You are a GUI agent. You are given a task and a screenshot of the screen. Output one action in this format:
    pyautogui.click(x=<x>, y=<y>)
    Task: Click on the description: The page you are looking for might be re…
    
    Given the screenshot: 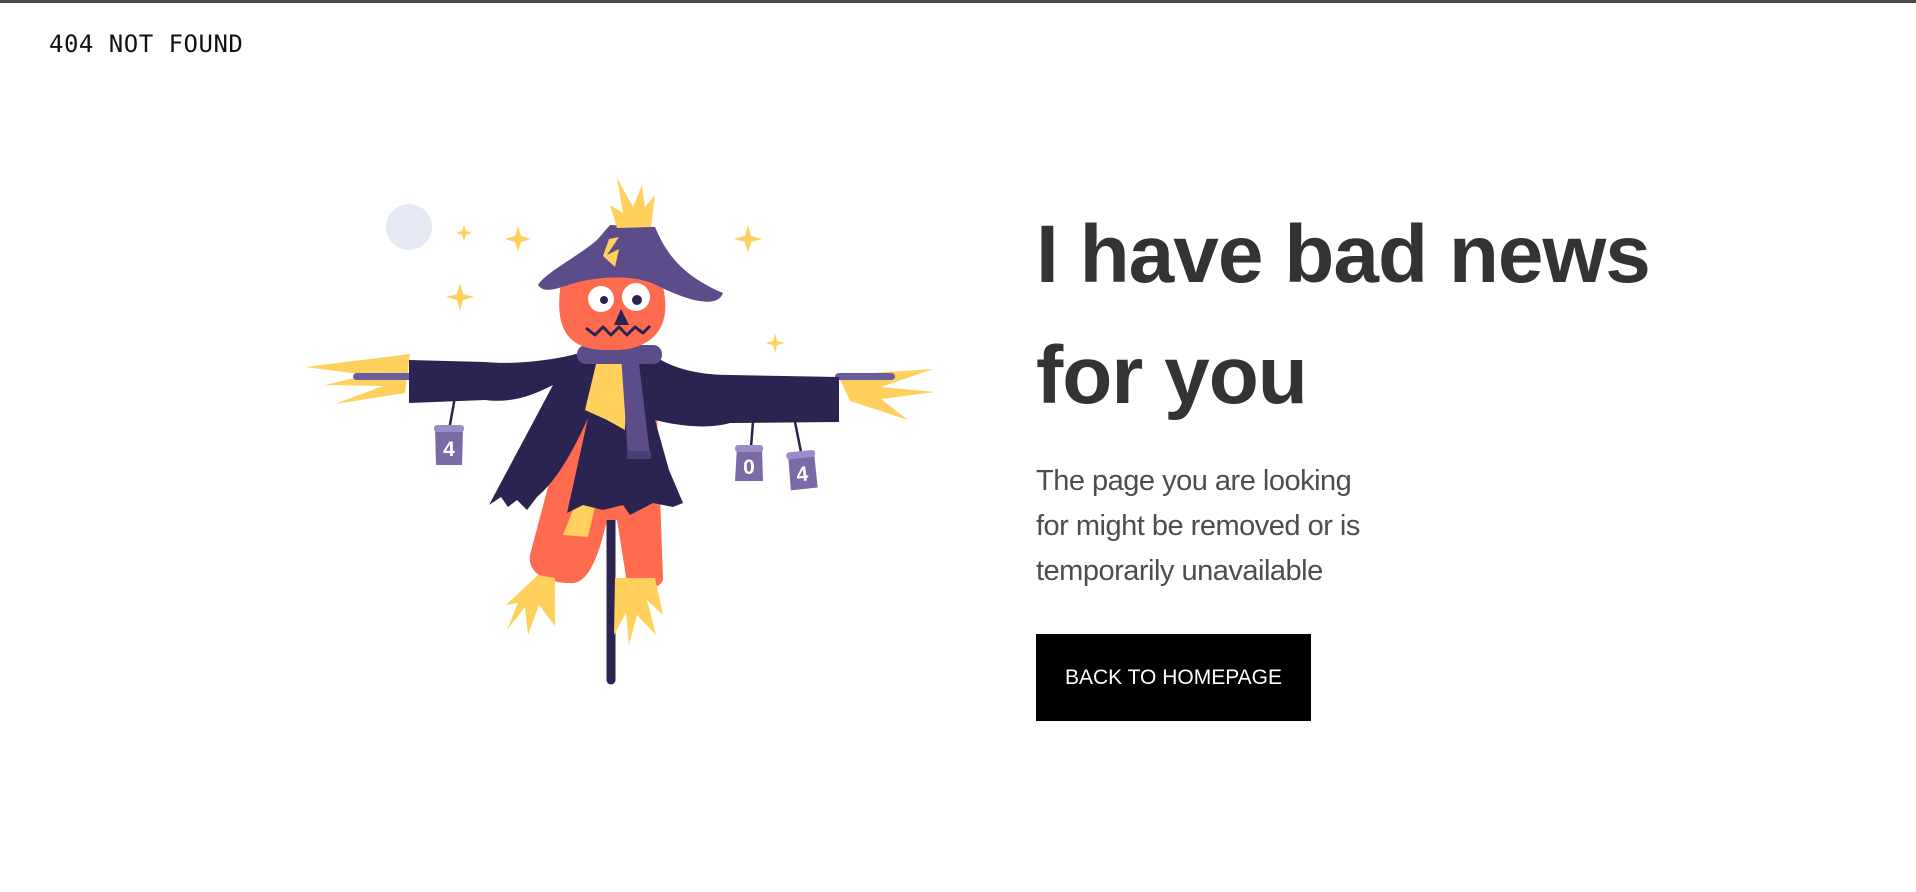 What is the action you would take?
    pyautogui.click(x=1198, y=526)
    